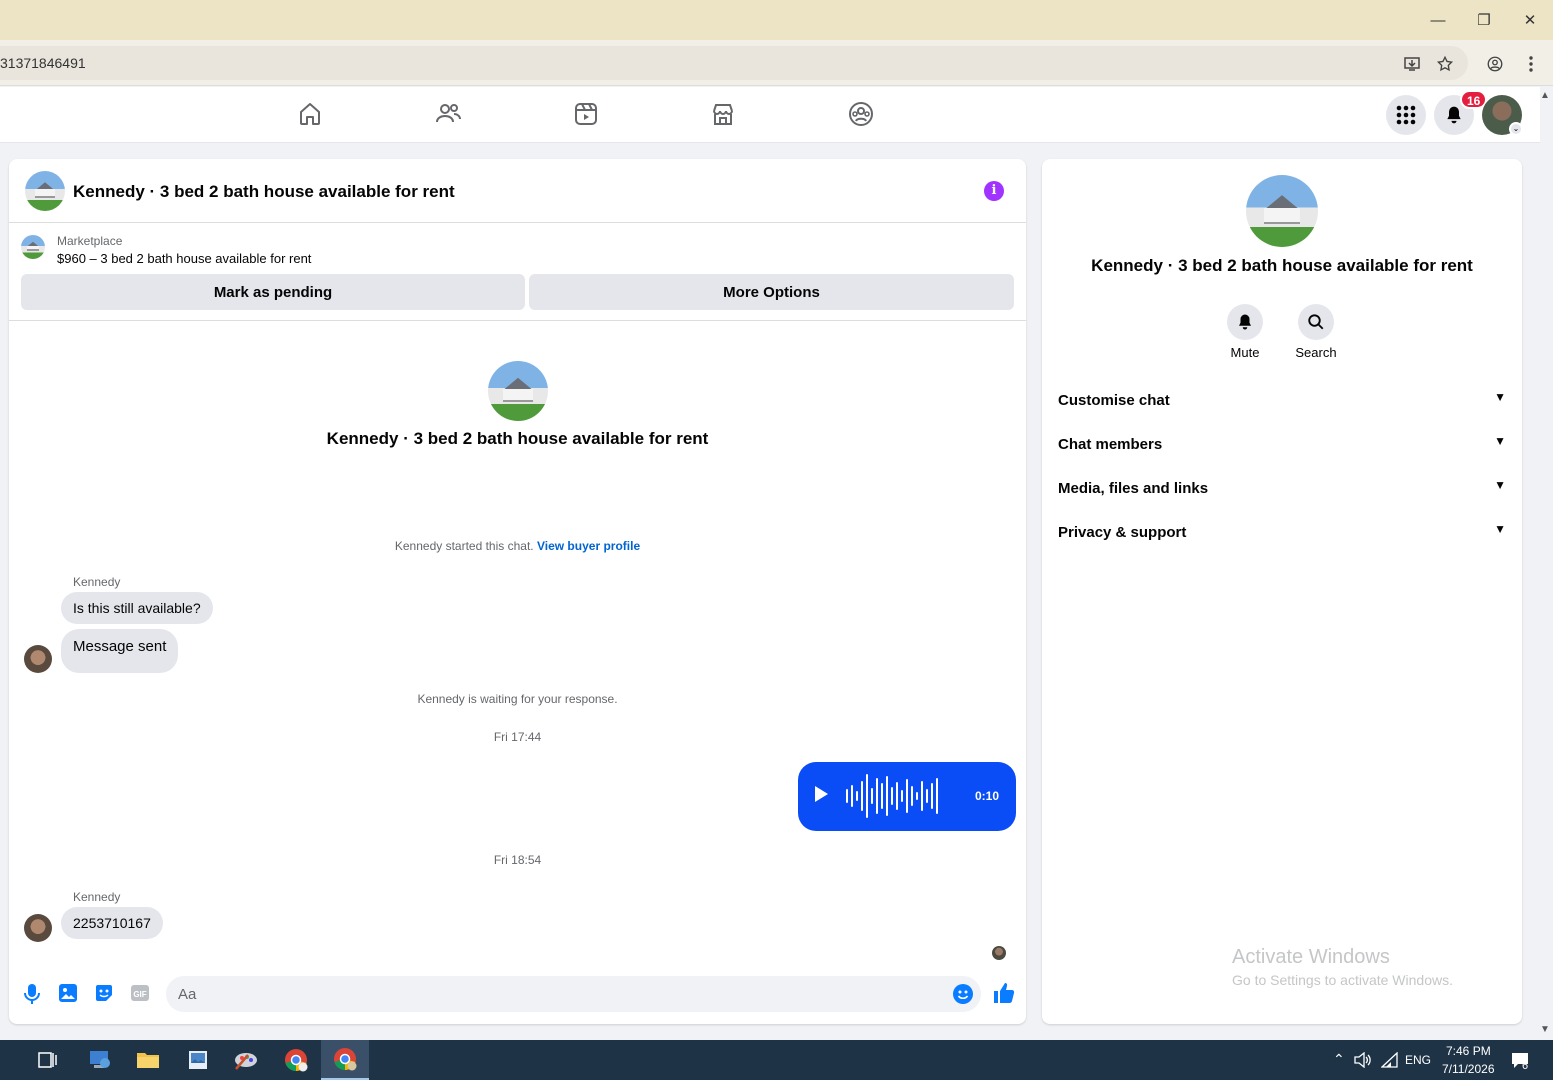  Describe the element at coordinates (48, 1060) in the screenshot. I see `task-view-icon` at that location.